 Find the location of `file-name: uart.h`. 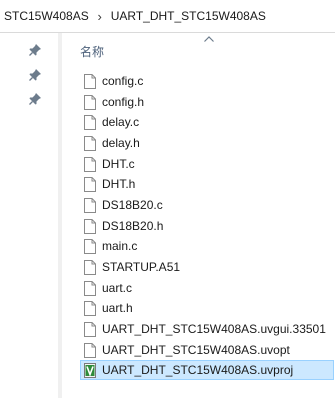

file-name: uart.h is located at coordinates (117, 308).